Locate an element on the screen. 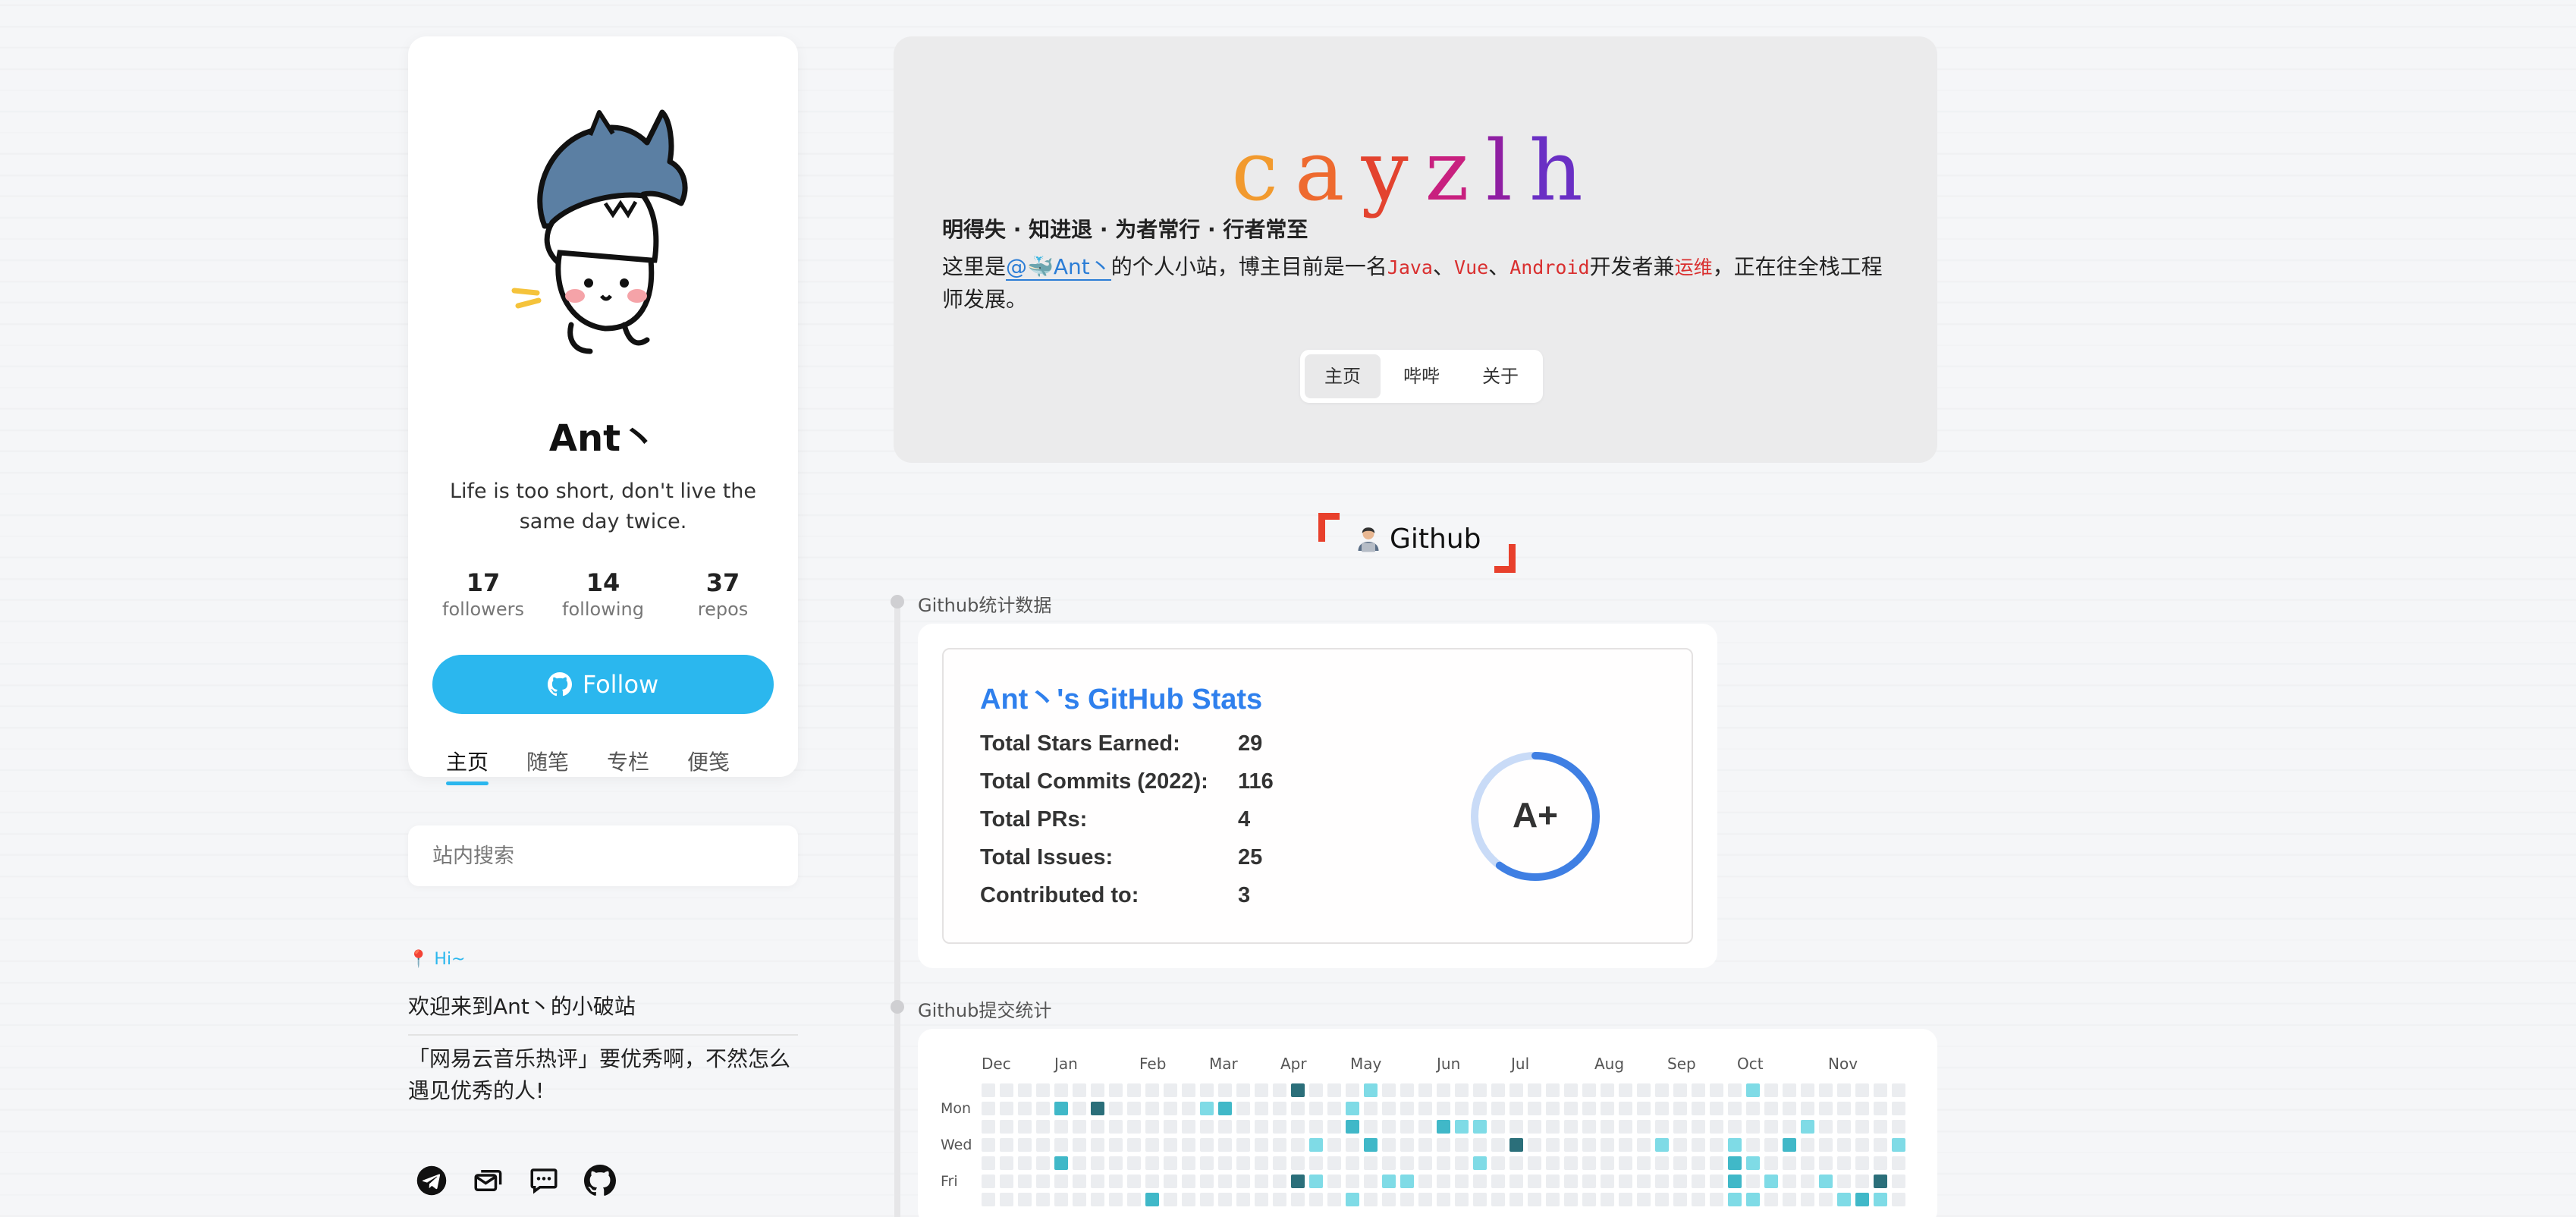 Image resolution: width=2576 pixels, height=1217 pixels. follow-button: Follow is located at coordinates (603, 684).